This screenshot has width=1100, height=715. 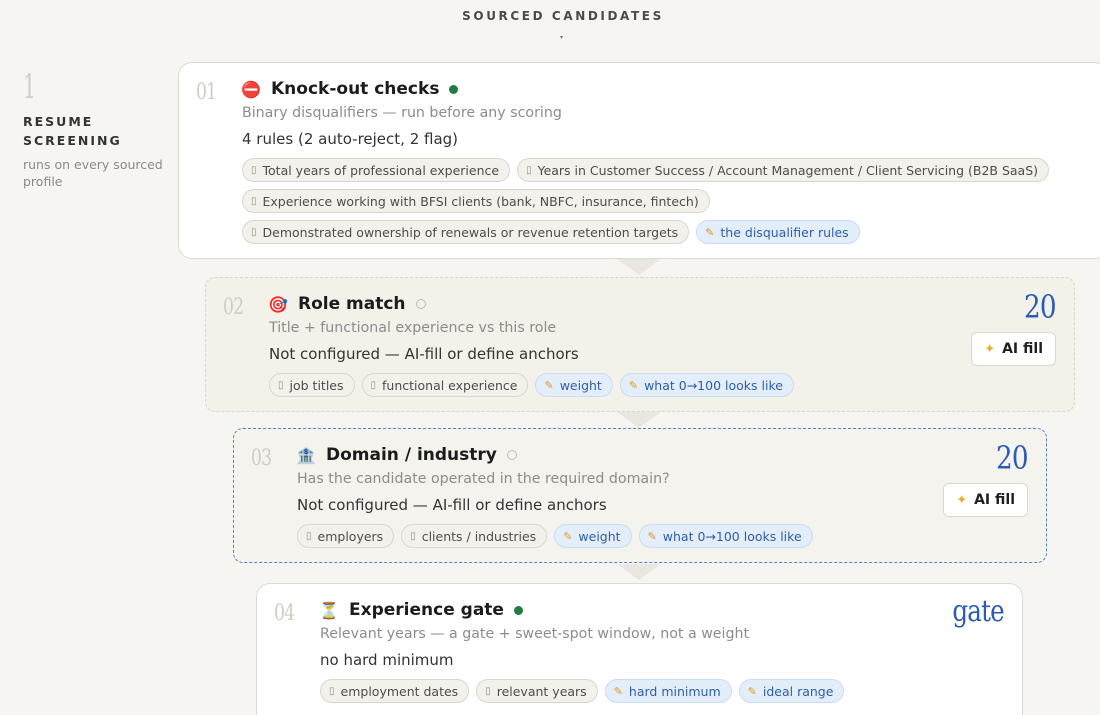 What do you see at coordinates (778, 232) in the screenshot?
I see `edit-disqualifier-rules-chip: ✎ the disqualifier rules` at bounding box center [778, 232].